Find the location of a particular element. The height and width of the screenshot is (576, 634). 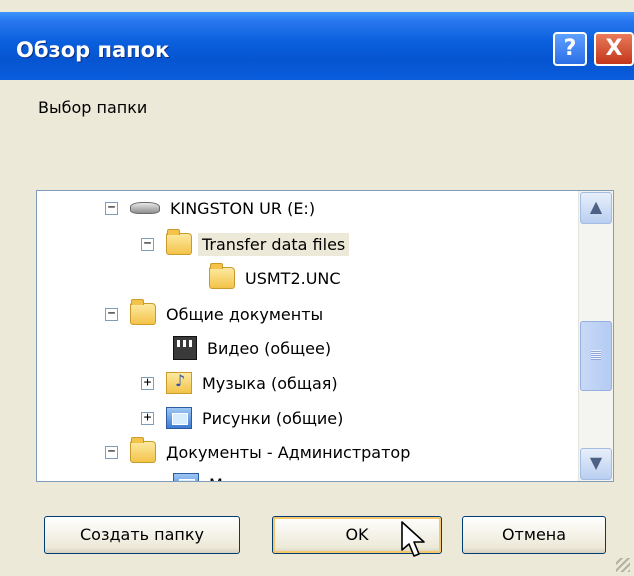

close-button: X is located at coordinates (614, 49).